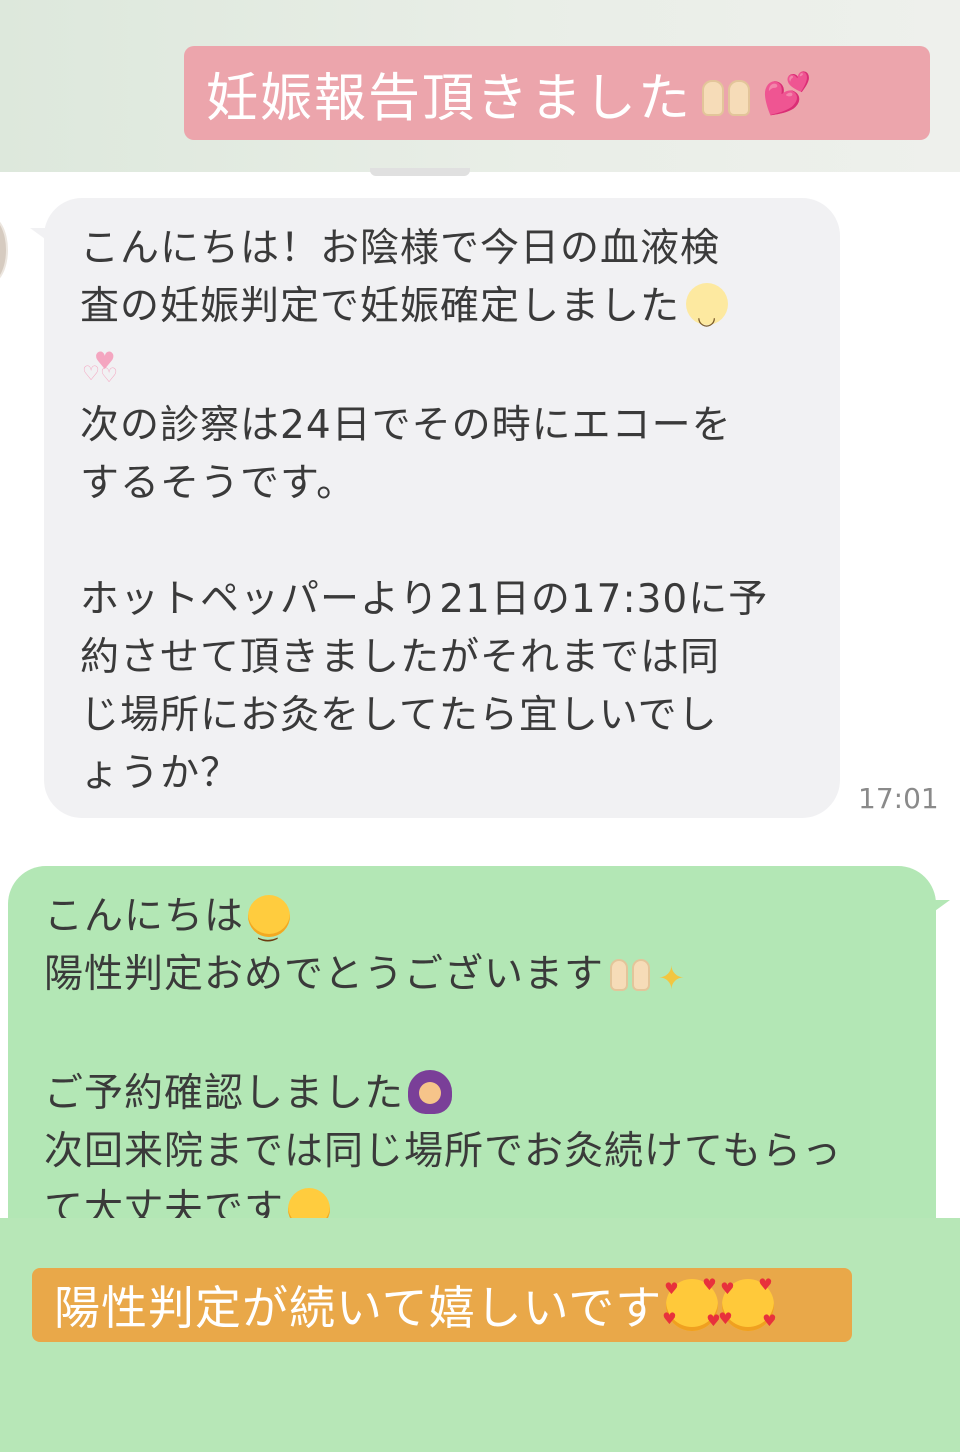  I want to click on bottom-caption-text: 陽性判定が続いて嬉しいです, so click(358, 1308).